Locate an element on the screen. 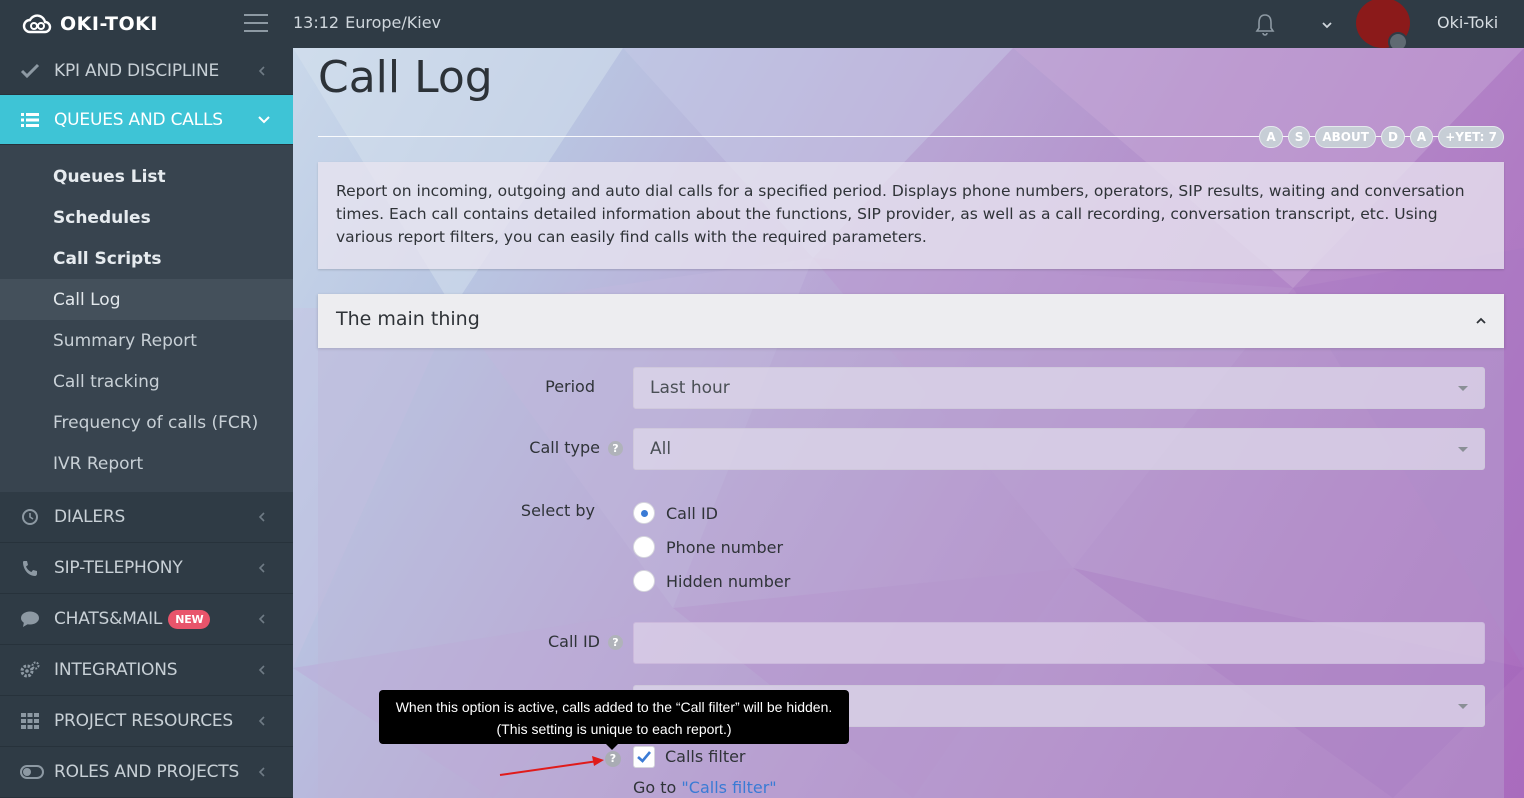 The width and height of the screenshot is (1524, 798). list-icon is located at coordinates (30, 119).